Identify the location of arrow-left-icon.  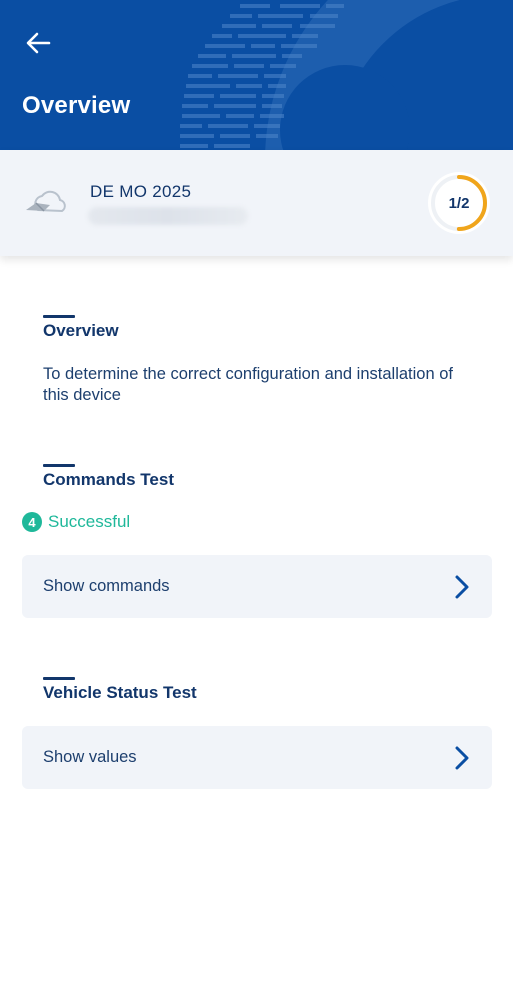
(38, 43).